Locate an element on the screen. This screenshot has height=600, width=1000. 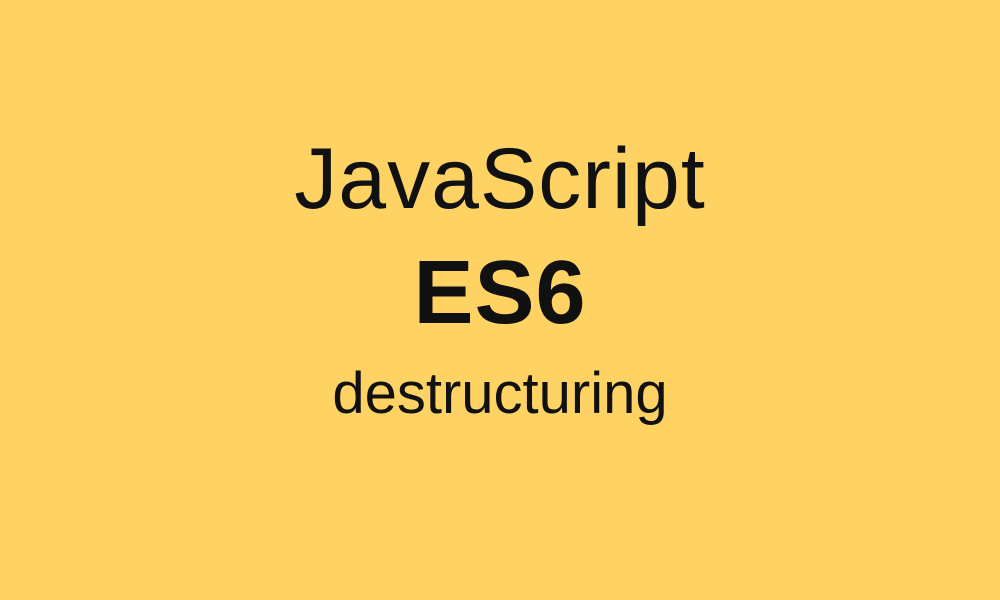
slide-version: ES6 is located at coordinates (500, 293).